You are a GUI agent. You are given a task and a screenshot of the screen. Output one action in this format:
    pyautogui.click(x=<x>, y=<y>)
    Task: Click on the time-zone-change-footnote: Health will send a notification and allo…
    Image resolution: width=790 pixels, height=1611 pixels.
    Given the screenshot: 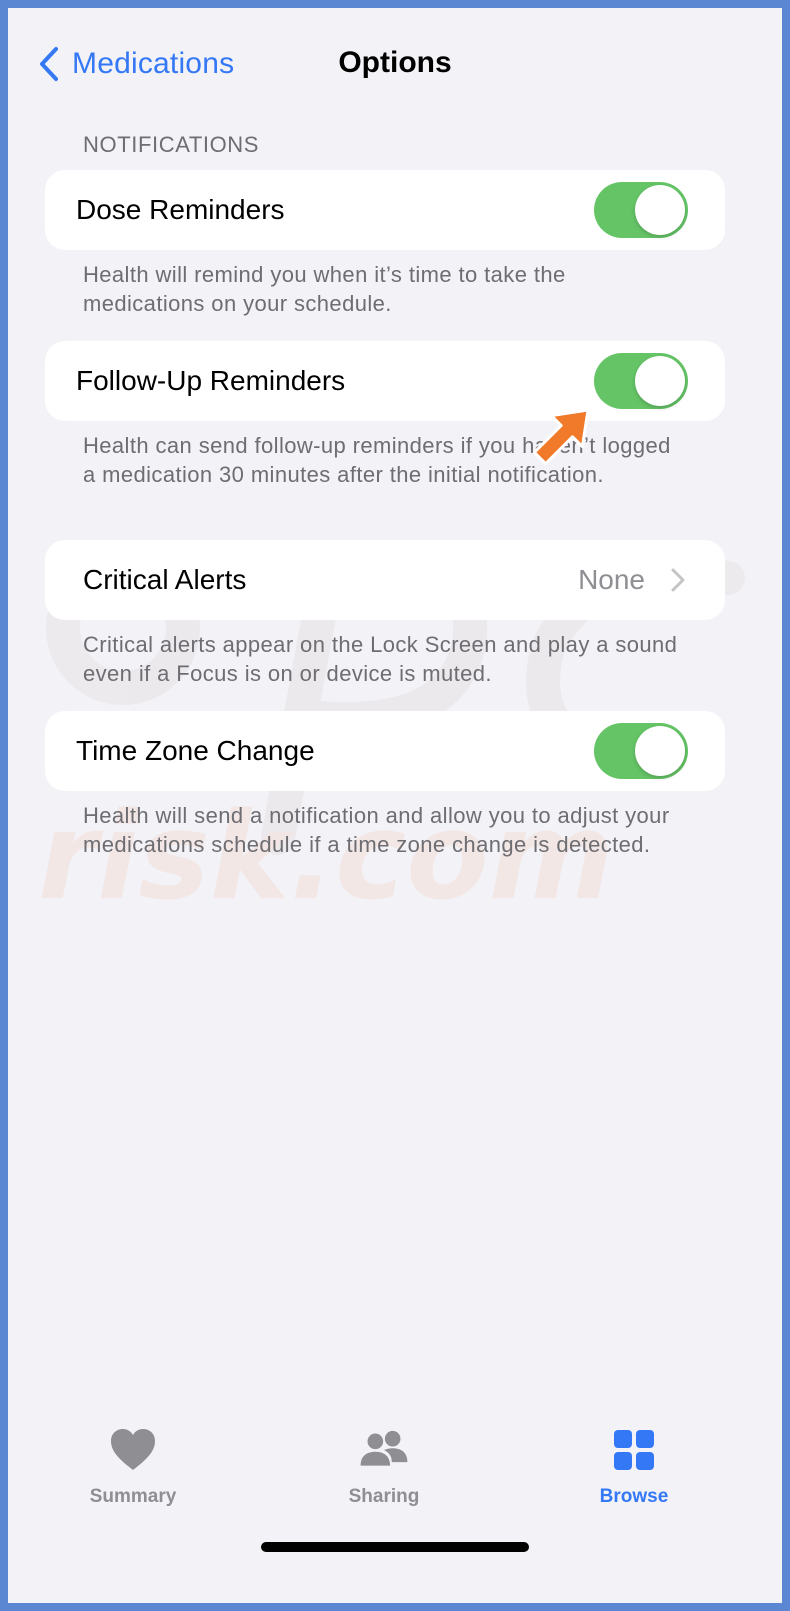 What is the action you would take?
    pyautogui.click(x=376, y=830)
    